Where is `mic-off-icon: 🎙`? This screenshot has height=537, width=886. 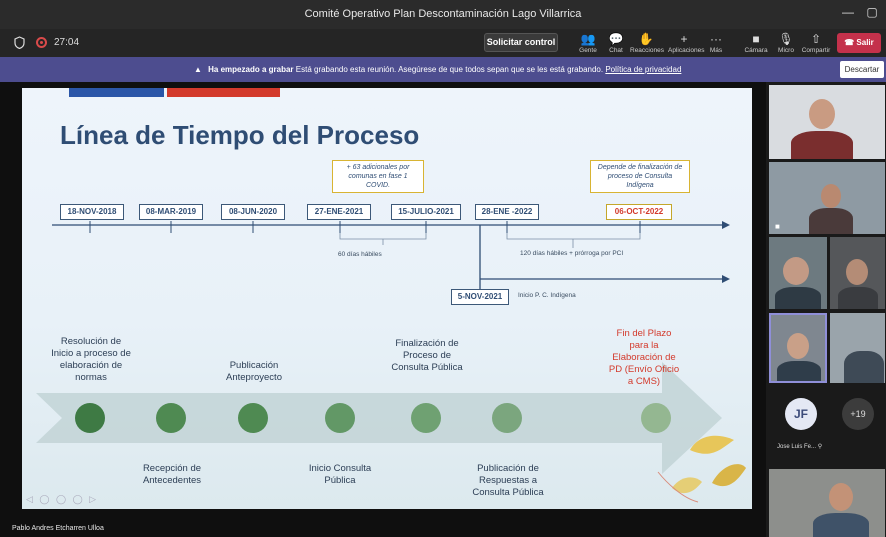
mic-off-icon: 🎙 is located at coordinates (786, 39).